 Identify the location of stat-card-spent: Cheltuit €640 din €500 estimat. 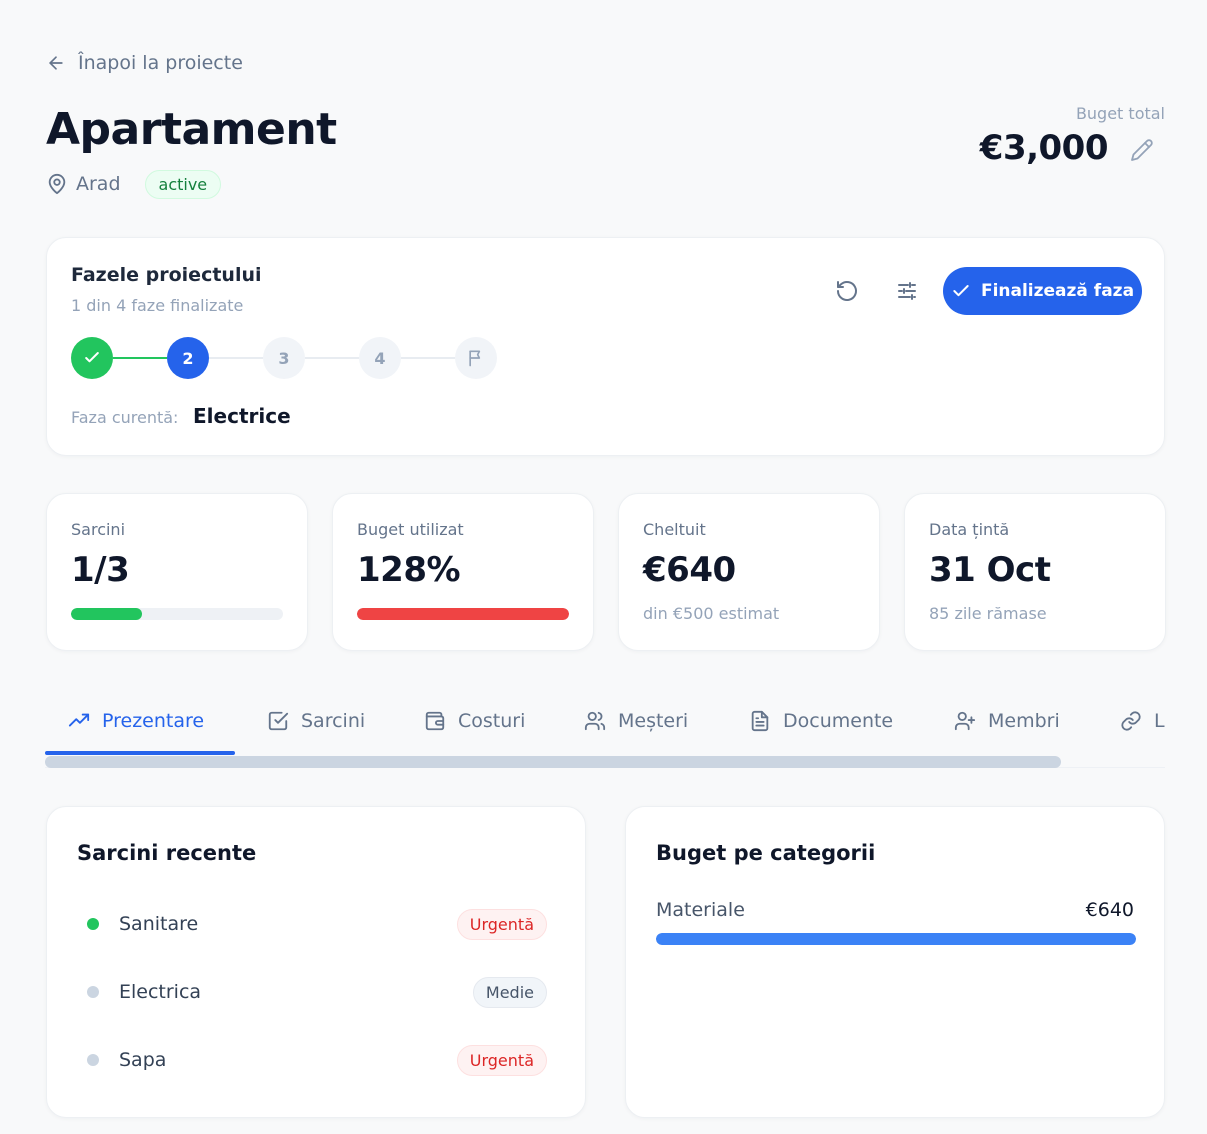
(749, 572).